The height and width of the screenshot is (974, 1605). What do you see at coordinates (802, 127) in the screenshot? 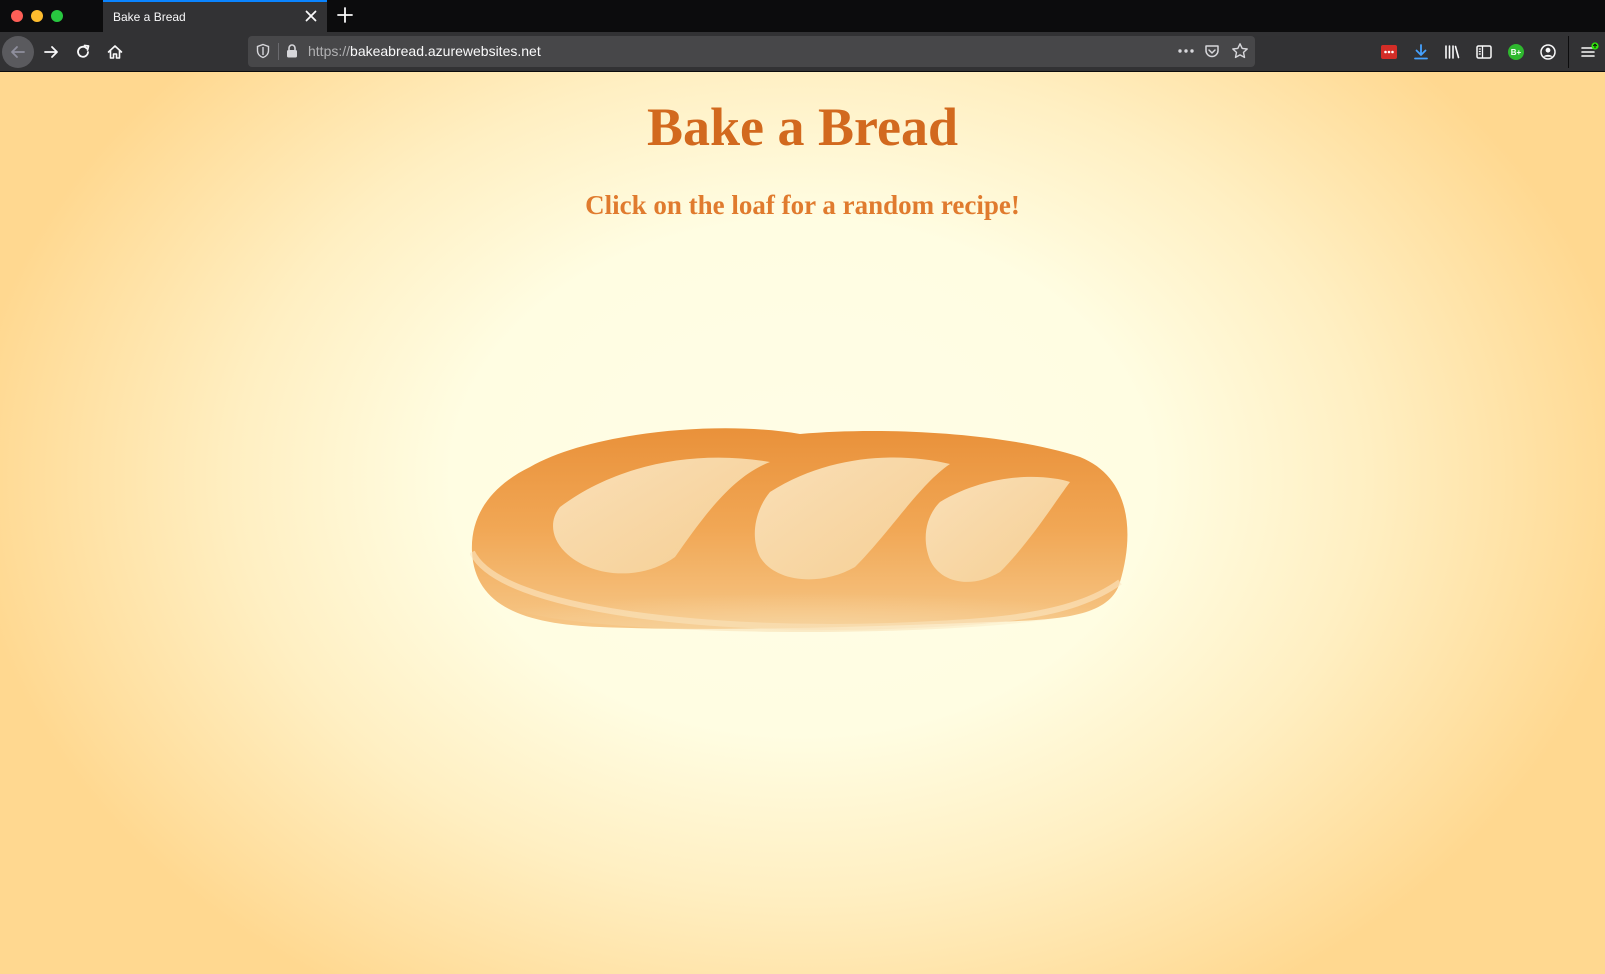
I see `page-title: Bake a Bread` at bounding box center [802, 127].